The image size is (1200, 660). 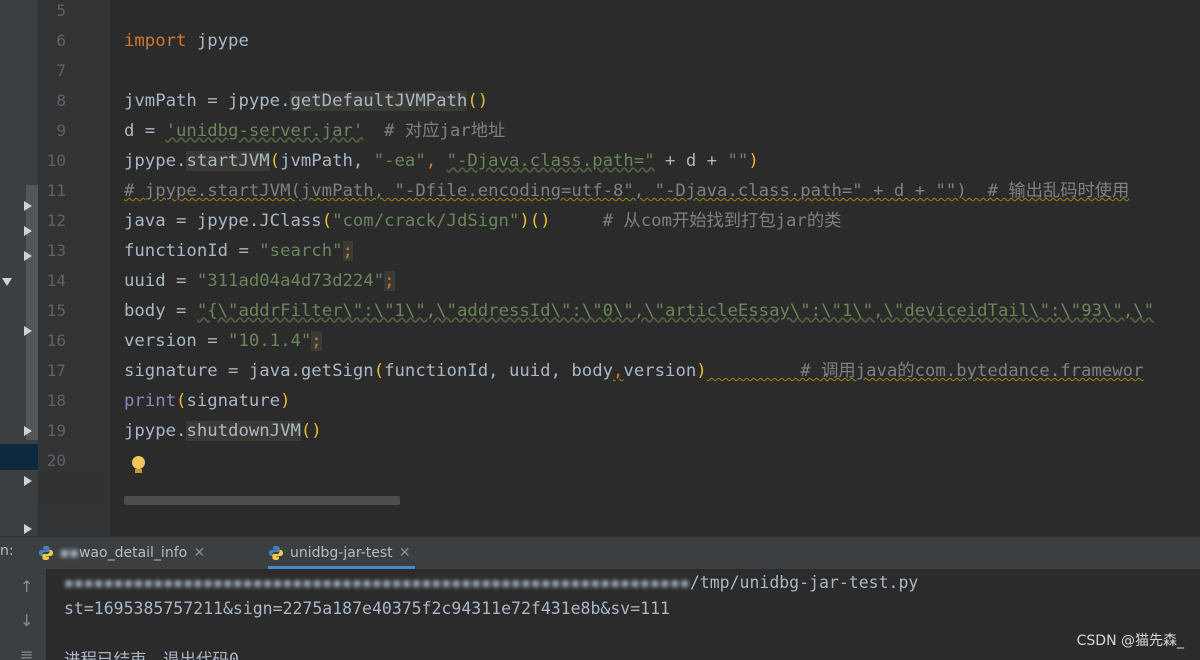 What do you see at coordinates (56, 310) in the screenshot?
I see `line-number: 15` at bounding box center [56, 310].